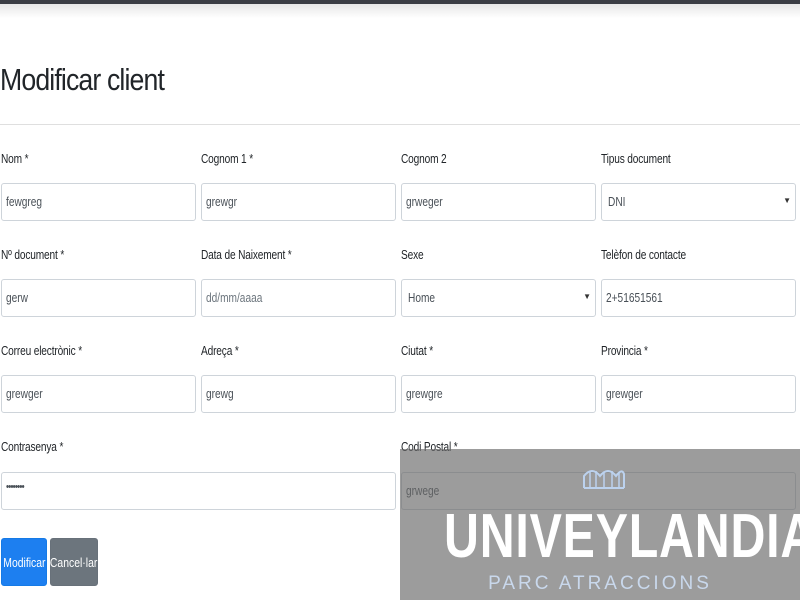 The image size is (800, 600). I want to click on nom-label: Nom *, so click(15, 158).